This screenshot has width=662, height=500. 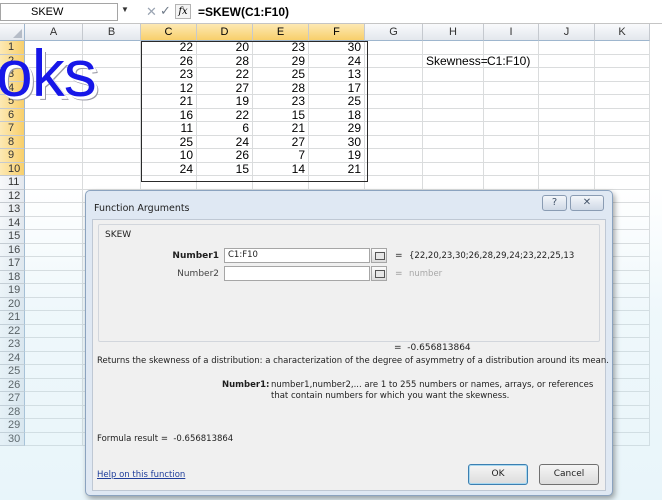 I want to click on column-header-d: D, so click(x=225, y=32).